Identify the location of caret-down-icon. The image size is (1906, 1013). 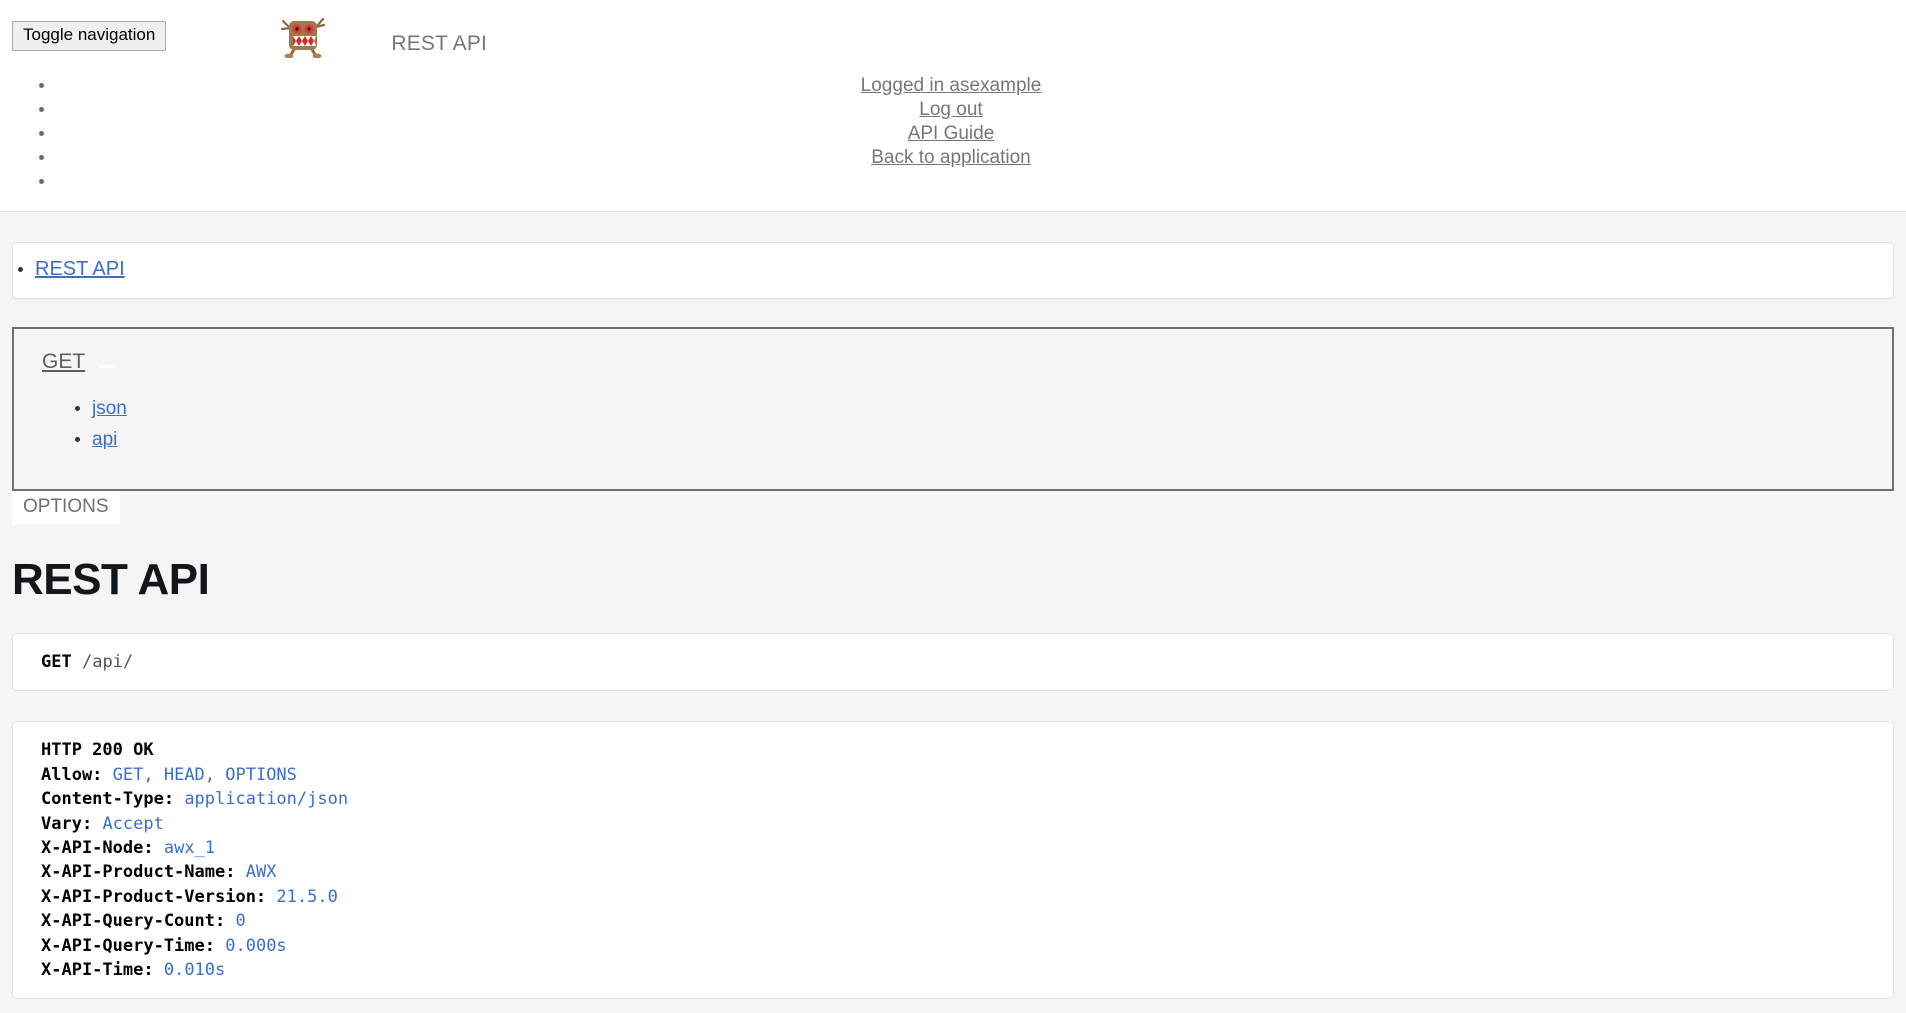
(107, 366).